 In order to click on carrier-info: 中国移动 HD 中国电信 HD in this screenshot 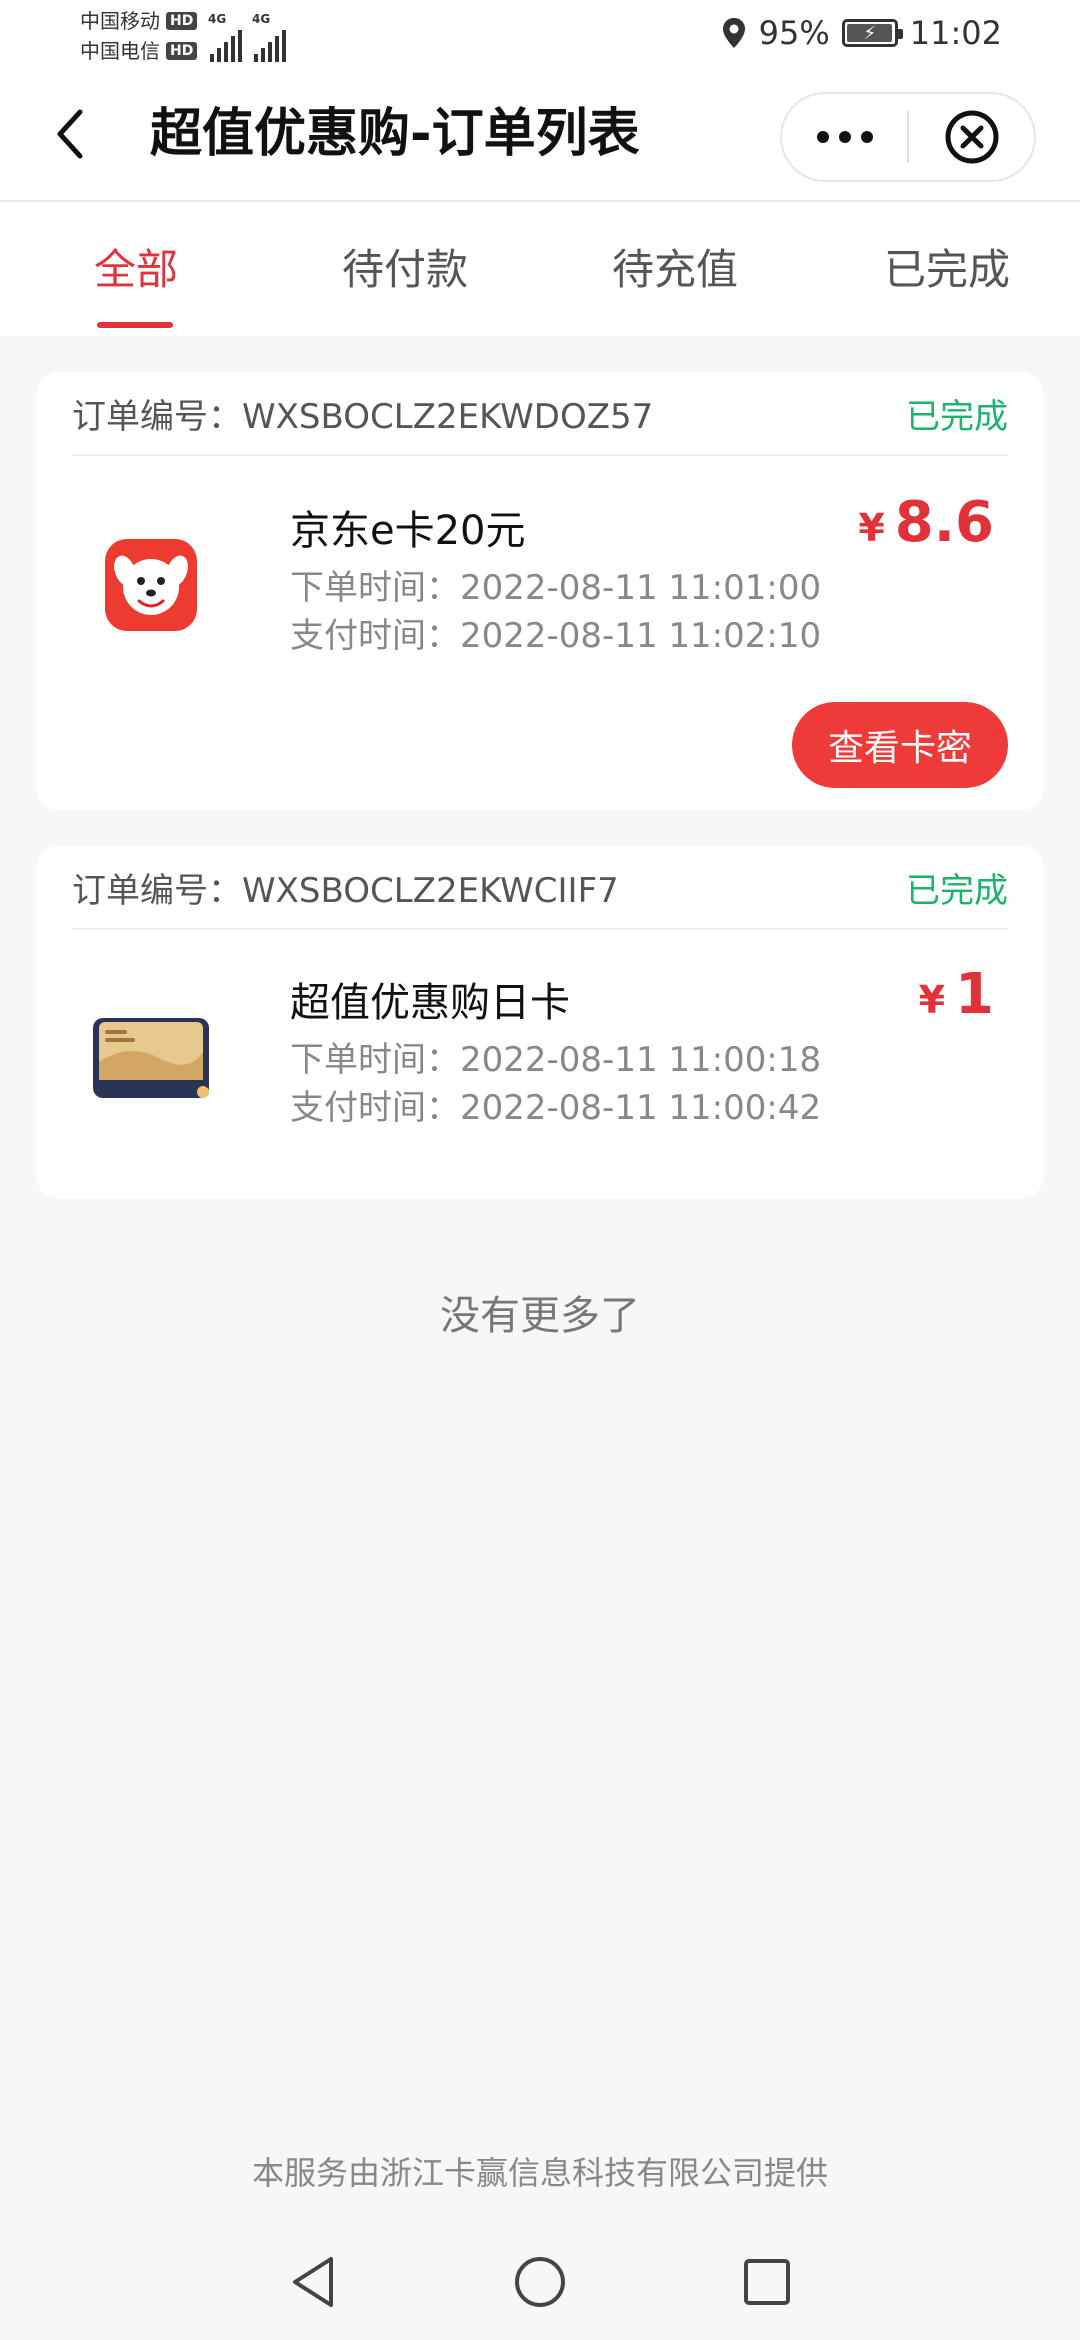, I will do `click(139, 36)`.